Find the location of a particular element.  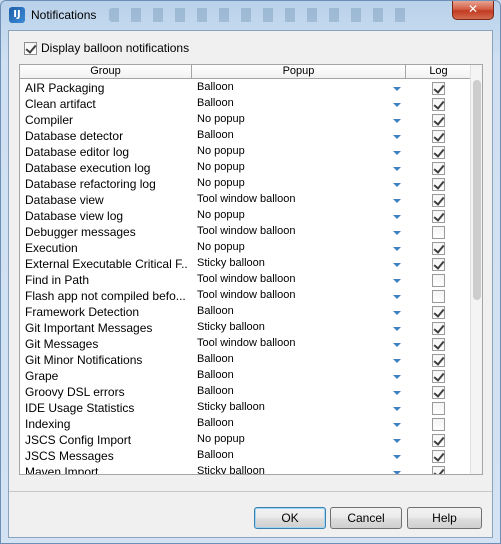

table-row: Git Important Messages Sticky balloon is located at coordinates (246, 328).